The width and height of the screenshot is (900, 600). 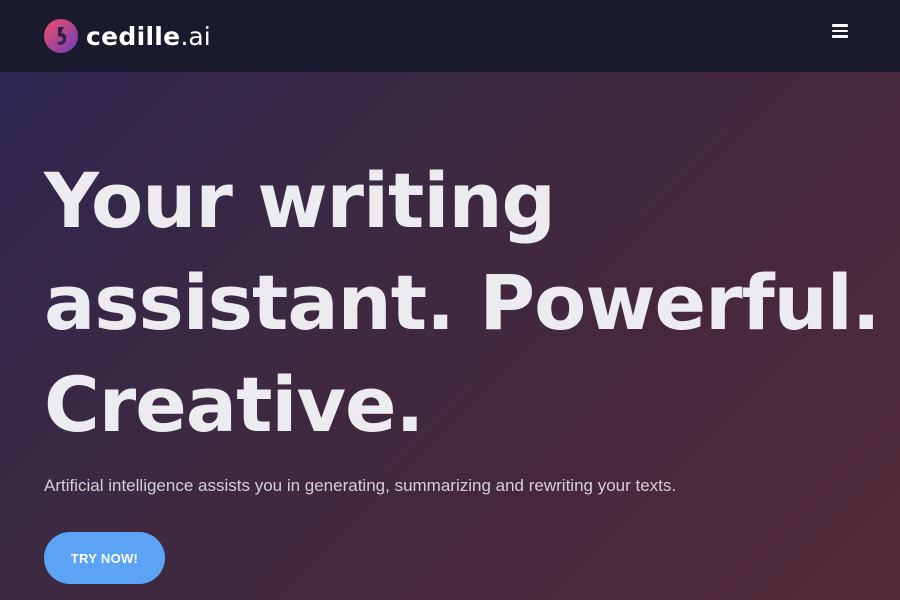 What do you see at coordinates (450, 36) in the screenshot?
I see `navbar: cedille .ai` at bounding box center [450, 36].